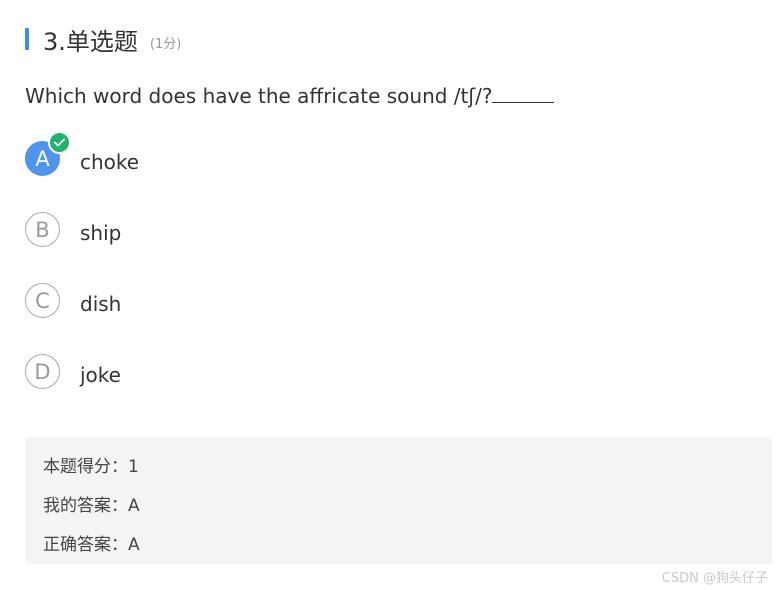 This screenshot has width=776, height=590. What do you see at coordinates (225, 303) in the screenshot?
I see `option-c: C dish` at bounding box center [225, 303].